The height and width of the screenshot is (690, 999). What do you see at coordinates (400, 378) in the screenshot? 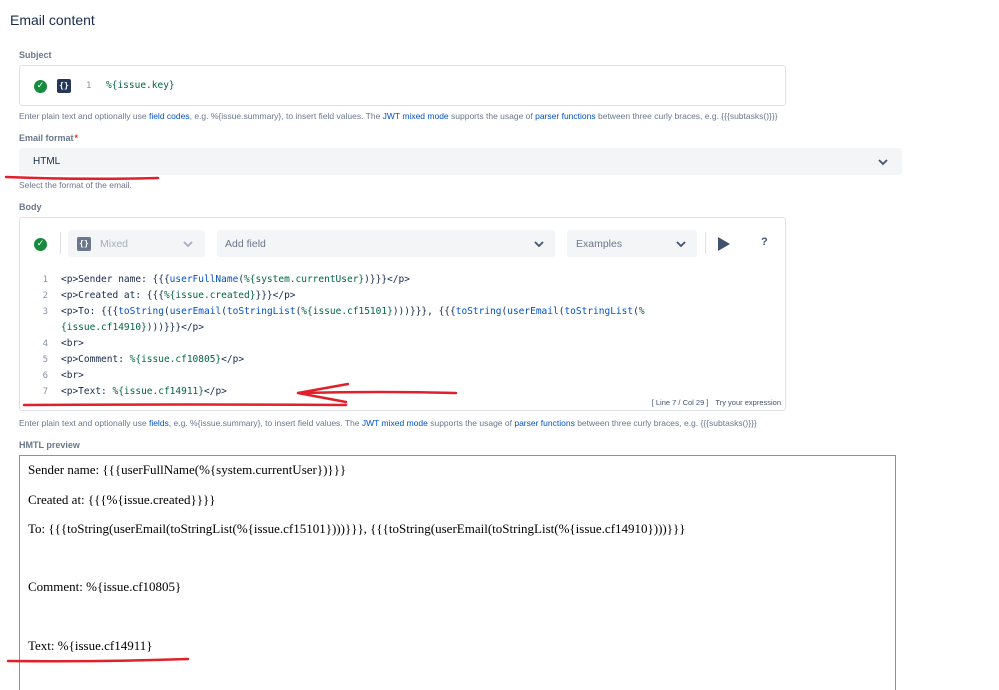
I see `code-line: 6 <br>` at bounding box center [400, 378].